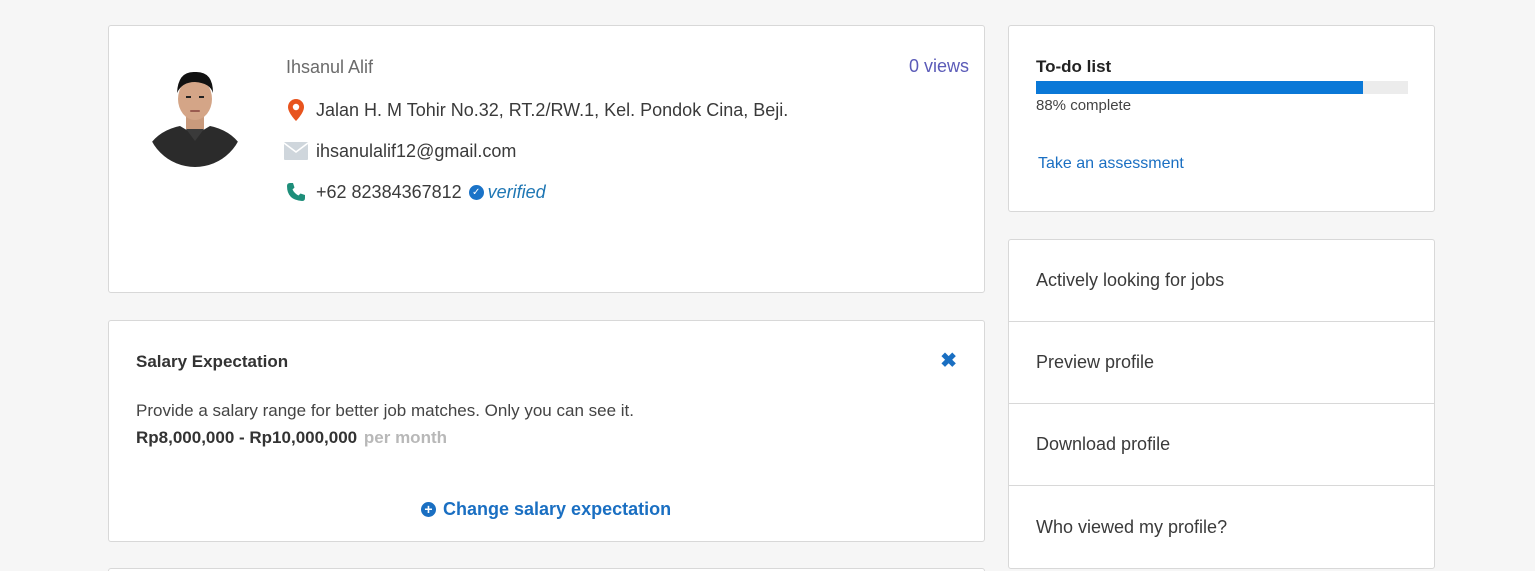 The height and width of the screenshot is (571, 1535). What do you see at coordinates (1111, 164) in the screenshot?
I see `take-assessment-link: Take an assessment` at bounding box center [1111, 164].